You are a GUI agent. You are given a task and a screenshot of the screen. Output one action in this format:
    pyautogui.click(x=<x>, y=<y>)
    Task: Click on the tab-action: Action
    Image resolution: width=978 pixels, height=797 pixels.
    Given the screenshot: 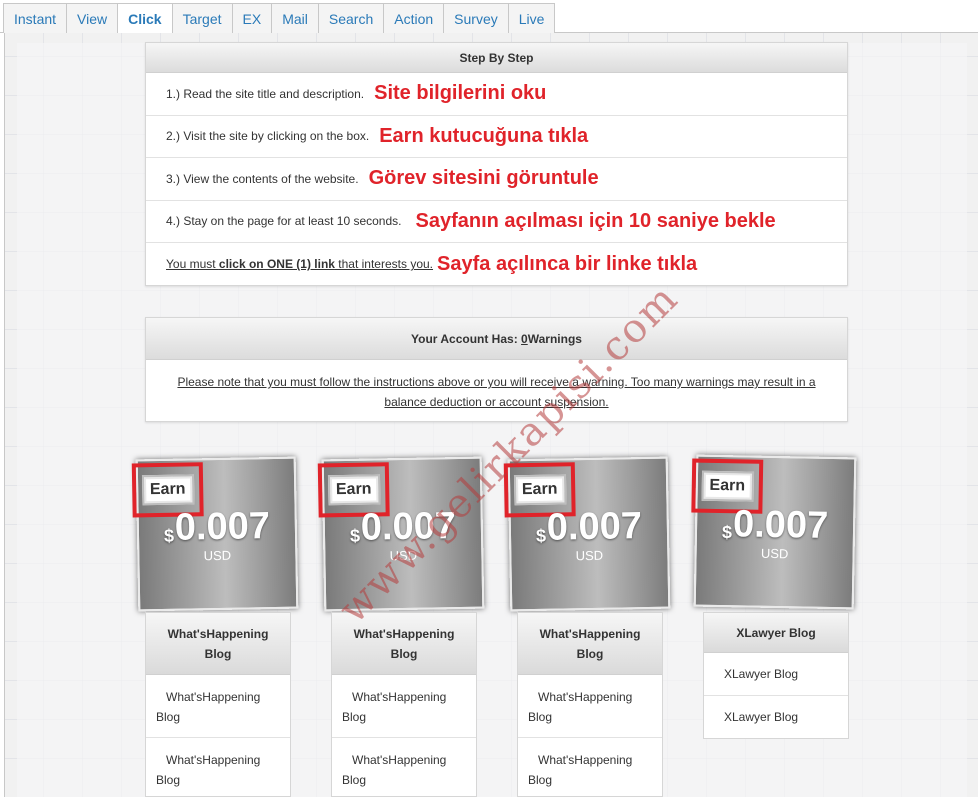 What is the action you would take?
    pyautogui.click(x=414, y=18)
    